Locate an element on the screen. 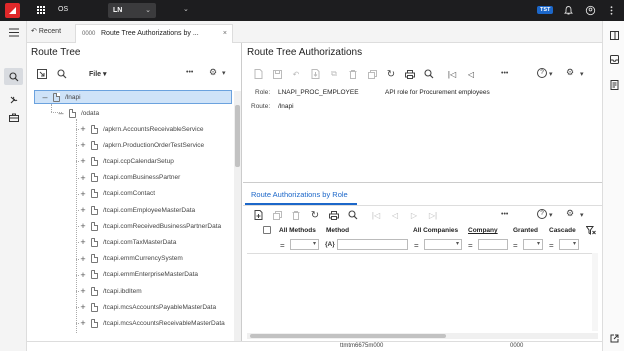 This screenshot has width=624, height=351. method-filter-input is located at coordinates (372, 244).